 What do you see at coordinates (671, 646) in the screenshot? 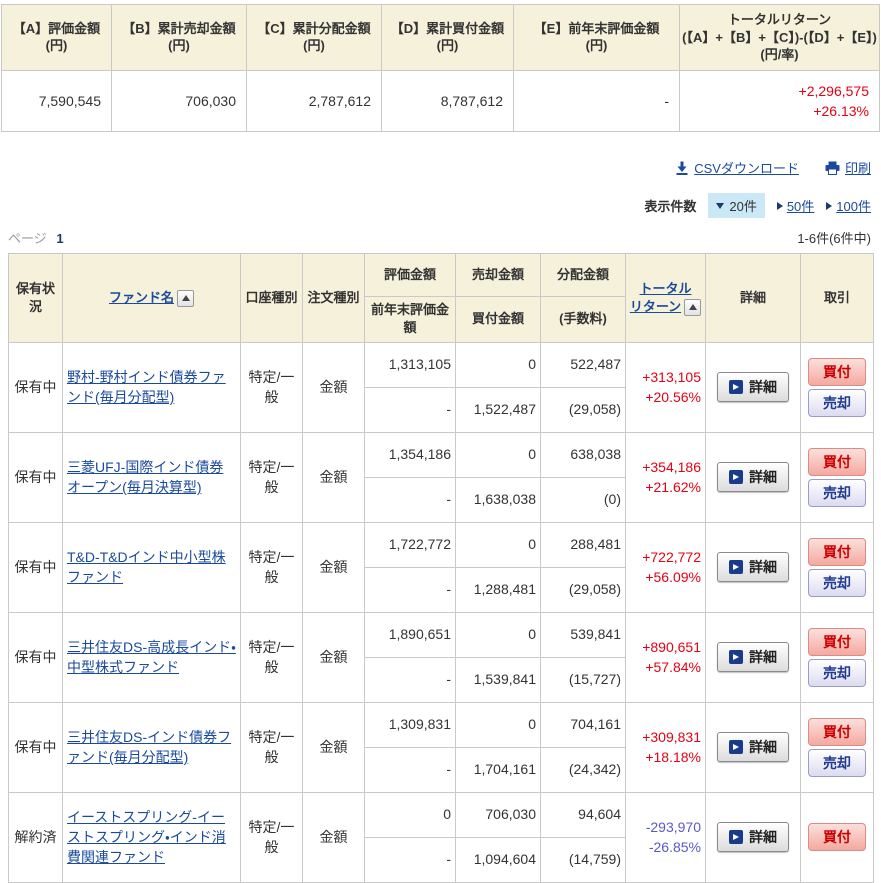
I see `total-return-amount: +890,651` at bounding box center [671, 646].